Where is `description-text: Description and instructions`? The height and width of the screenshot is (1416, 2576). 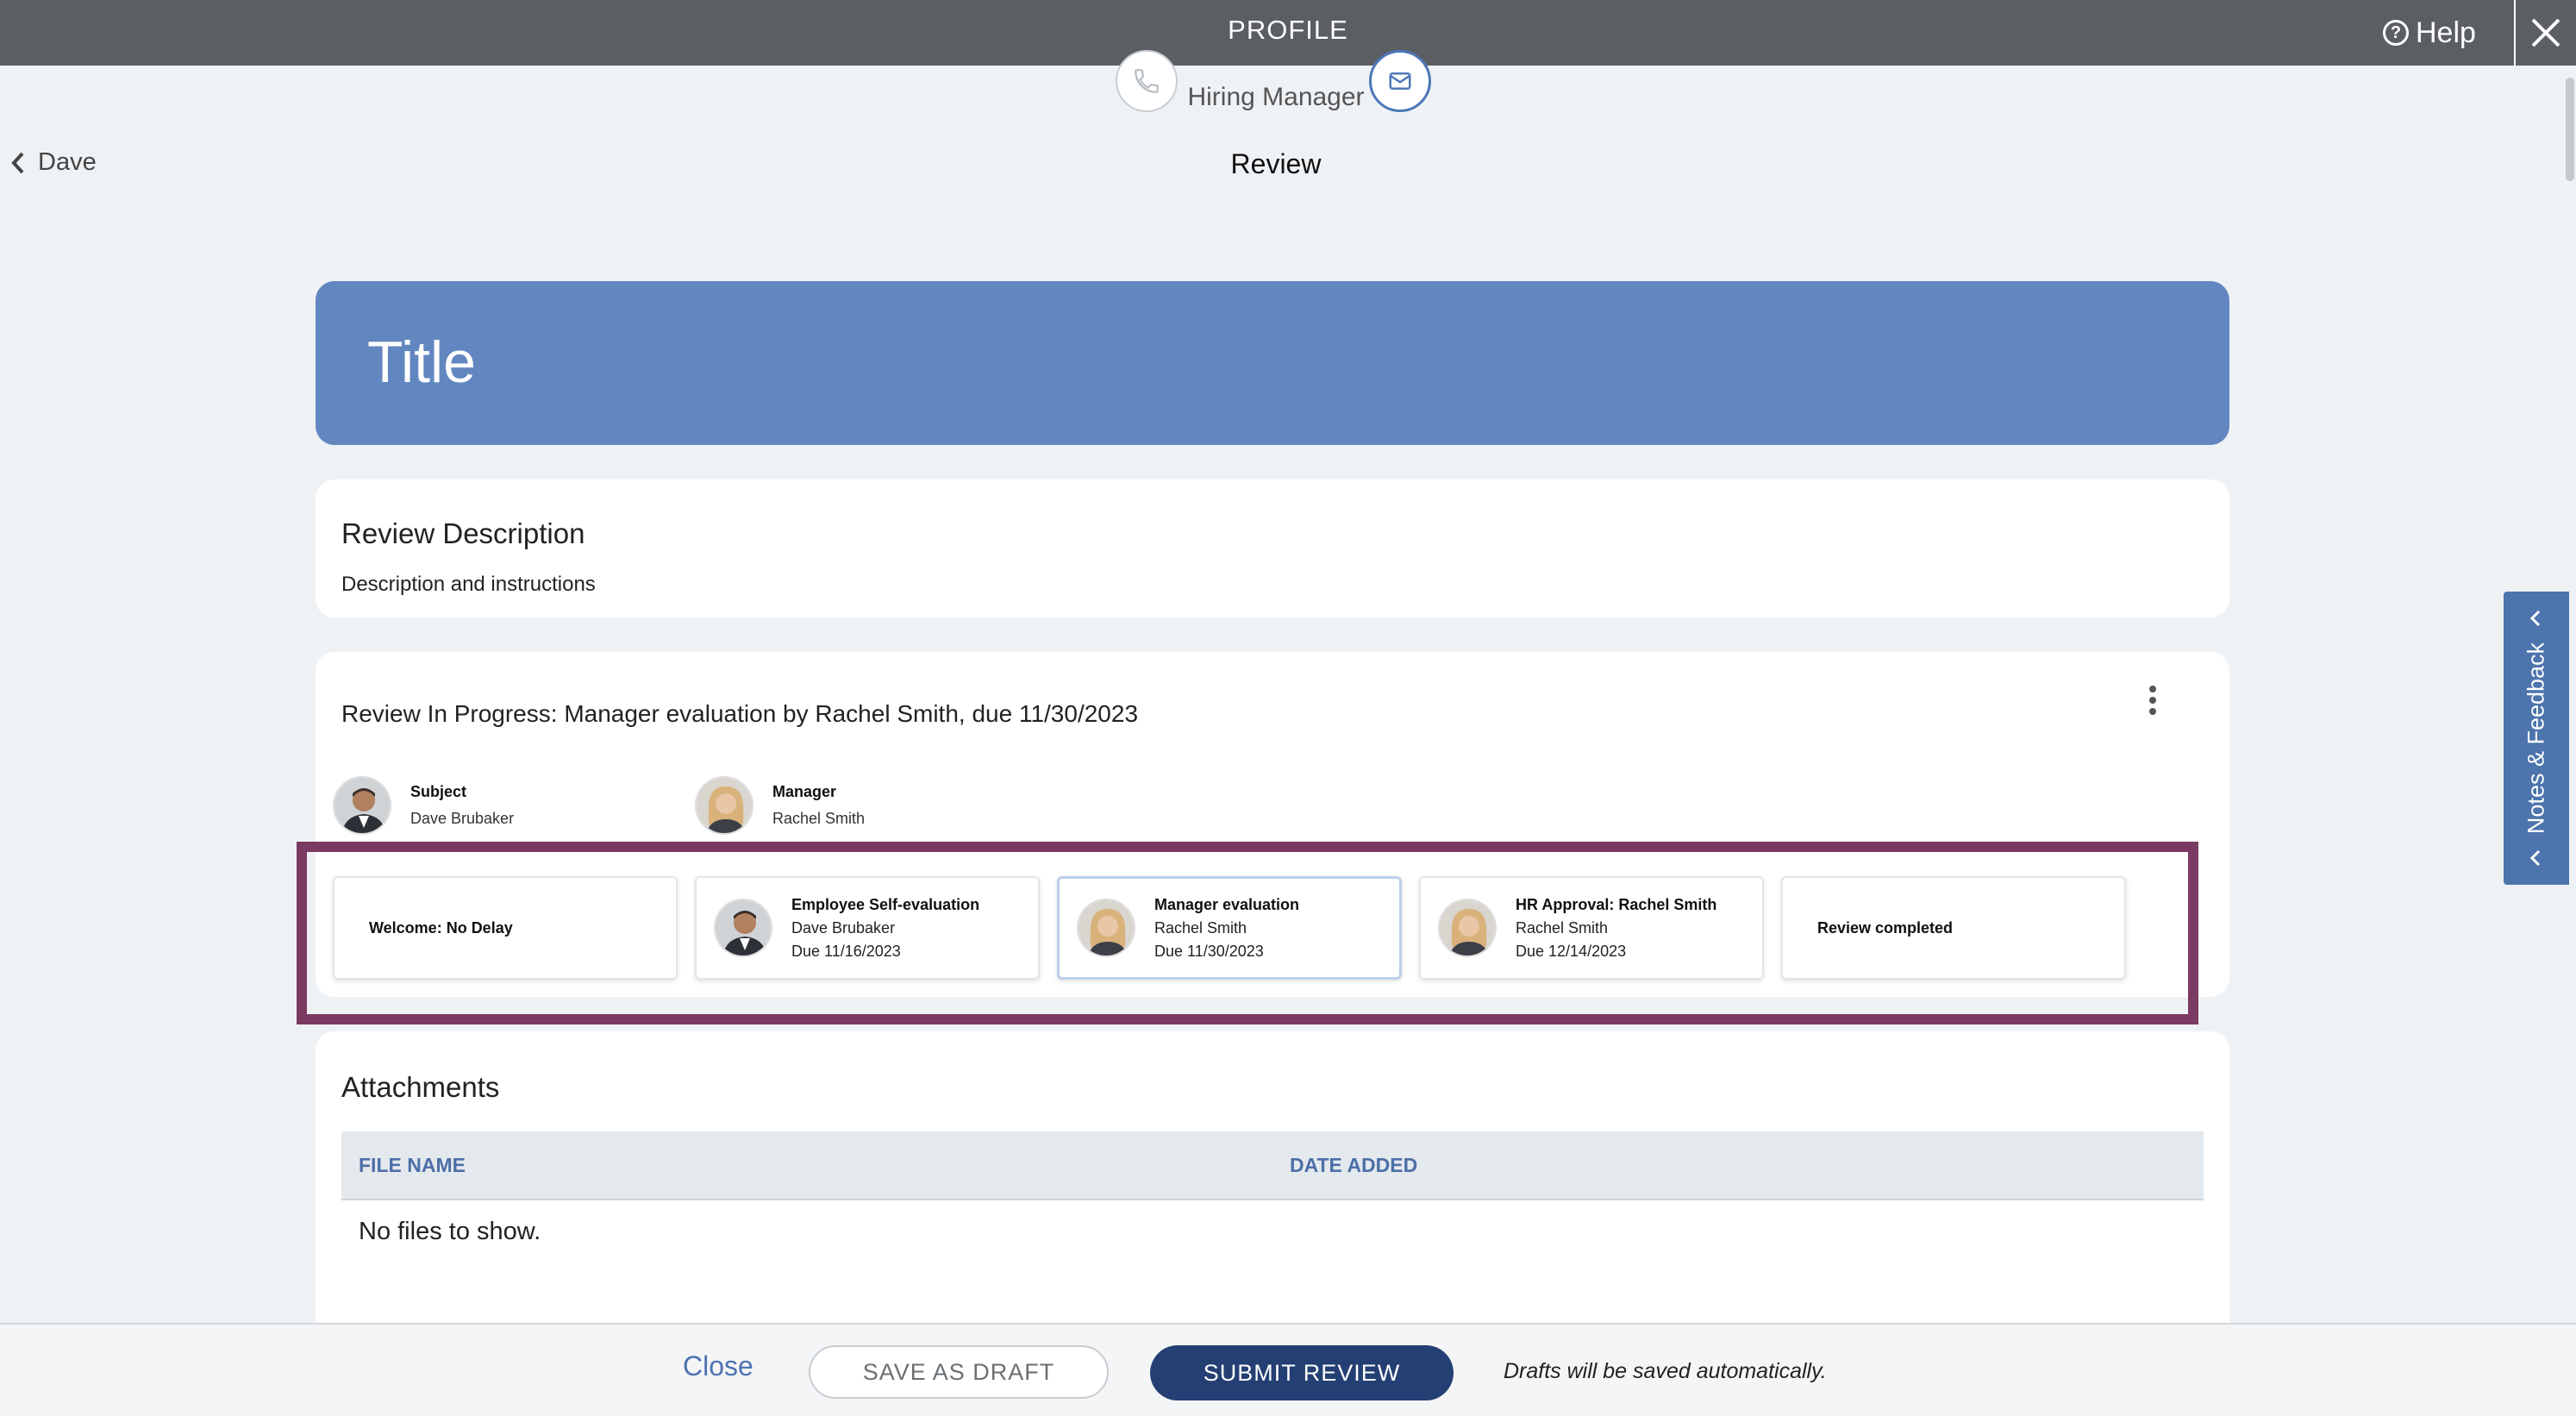
description-text: Description and instructions is located at coordinates (469, 584).